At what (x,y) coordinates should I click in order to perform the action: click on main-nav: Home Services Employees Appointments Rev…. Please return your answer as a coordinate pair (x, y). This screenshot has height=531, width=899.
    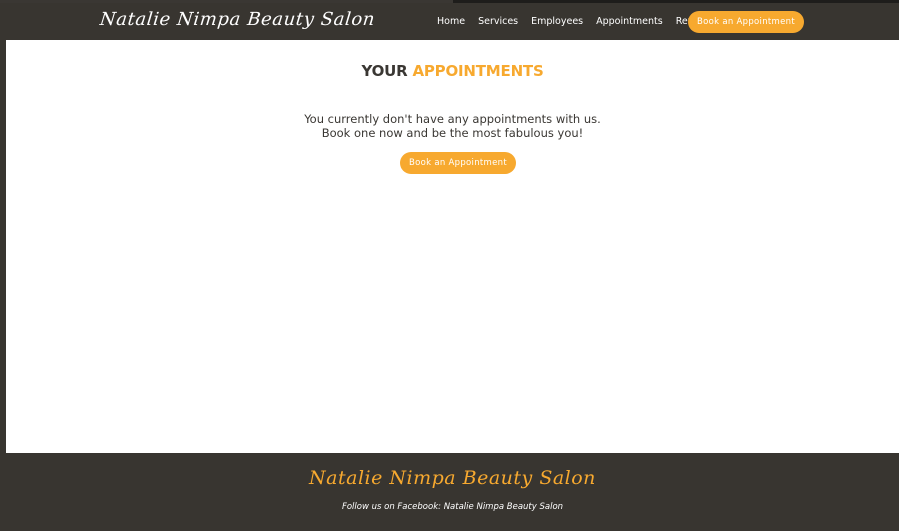
    Looking at the image, I should click on (582, 21).